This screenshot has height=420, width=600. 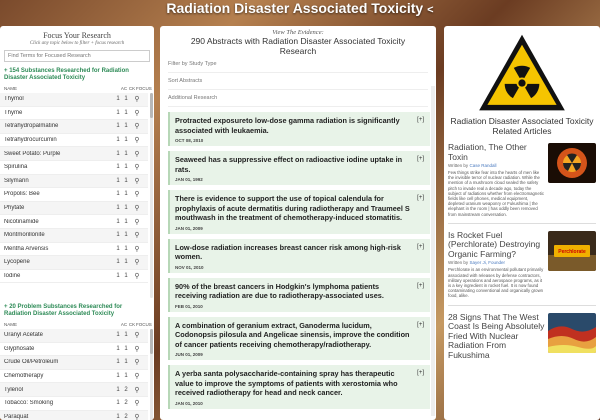 I want to click on list-item: Thyme 1 1 ⚲, so click(x=74, y=114).